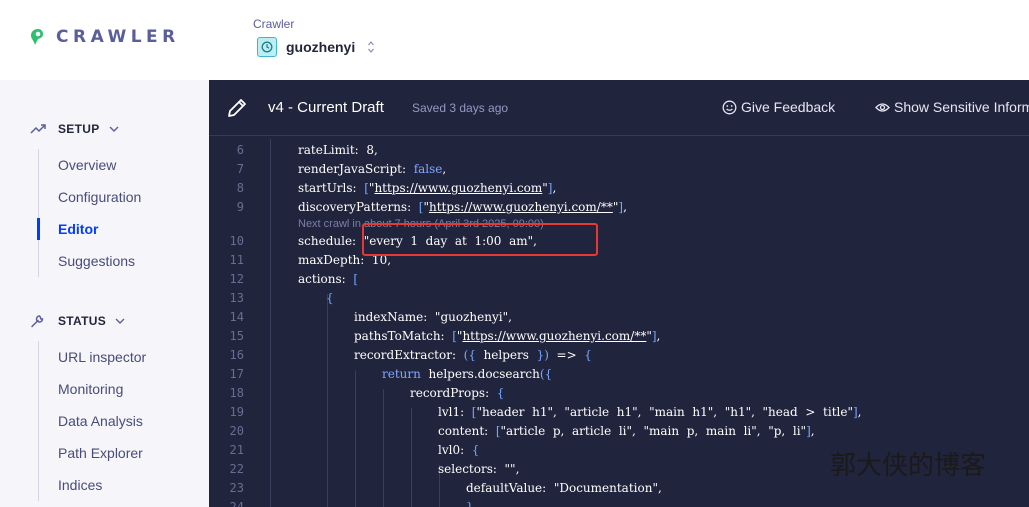  I want to click on code-text: },, so click(472, 503).